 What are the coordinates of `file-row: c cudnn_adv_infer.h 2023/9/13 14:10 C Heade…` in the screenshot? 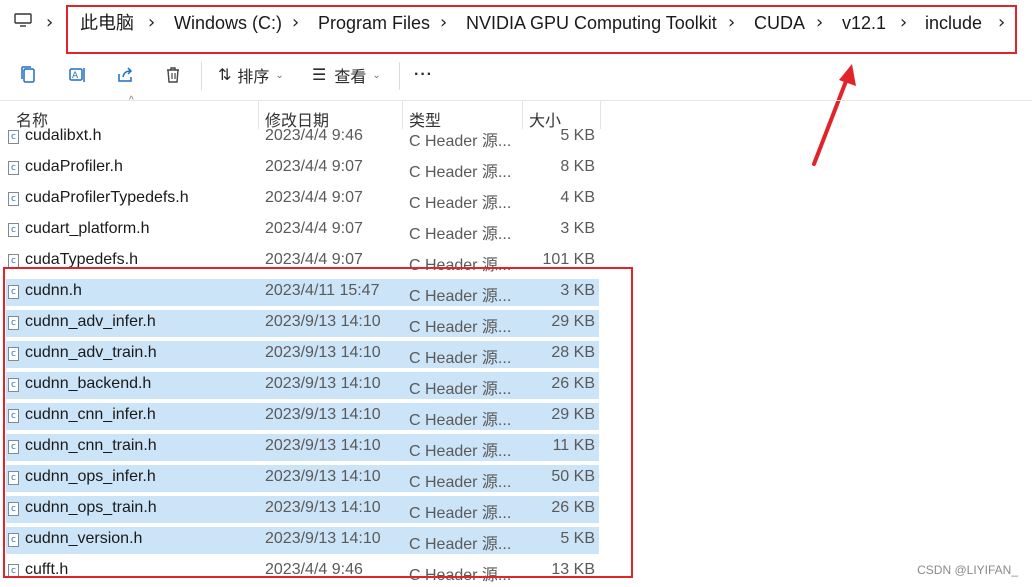 It's located at (302, 323).